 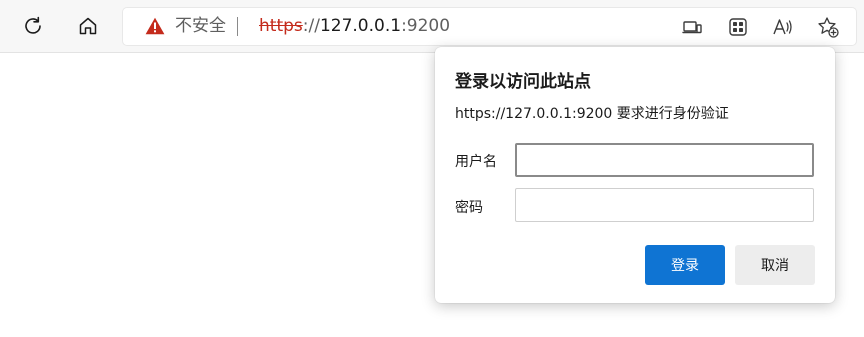 What do you see at coordinates (775, 265) in the screenshot?
I see `cancel-button: 取消` at bounding box center [775, 265].